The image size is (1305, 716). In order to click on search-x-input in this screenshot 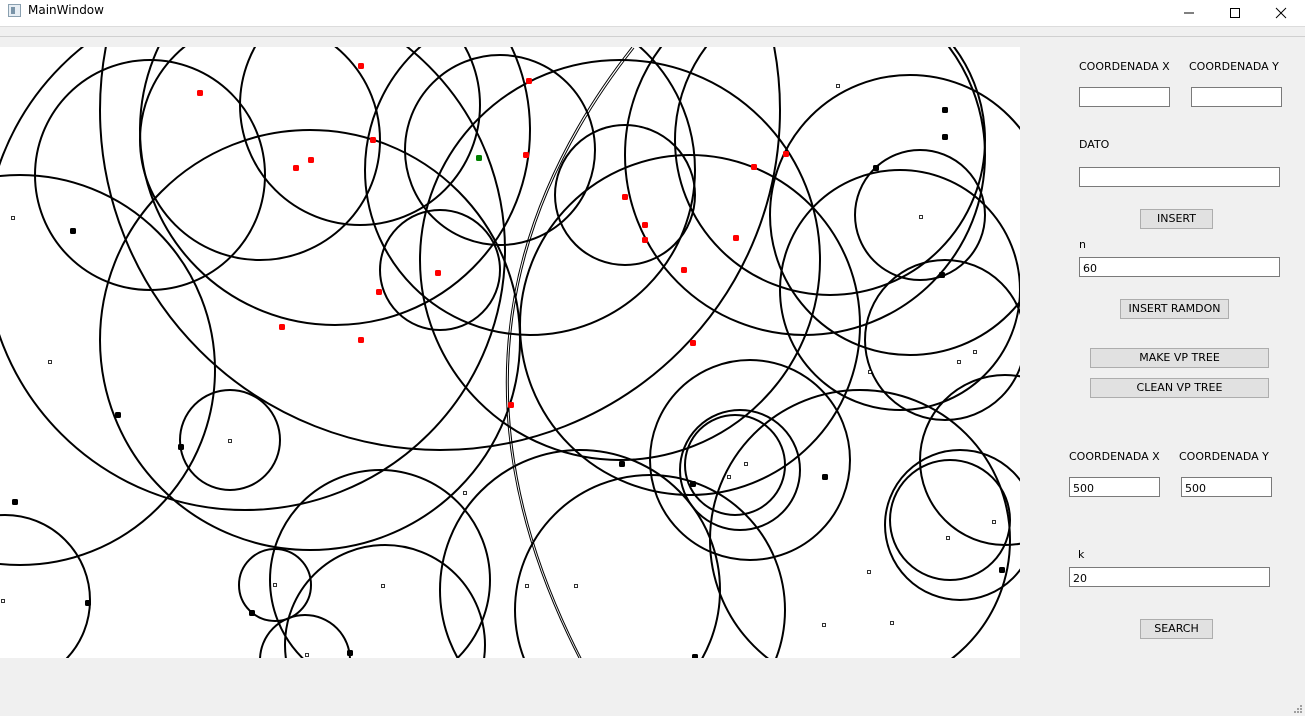, I will do `click(1114, 487)`.